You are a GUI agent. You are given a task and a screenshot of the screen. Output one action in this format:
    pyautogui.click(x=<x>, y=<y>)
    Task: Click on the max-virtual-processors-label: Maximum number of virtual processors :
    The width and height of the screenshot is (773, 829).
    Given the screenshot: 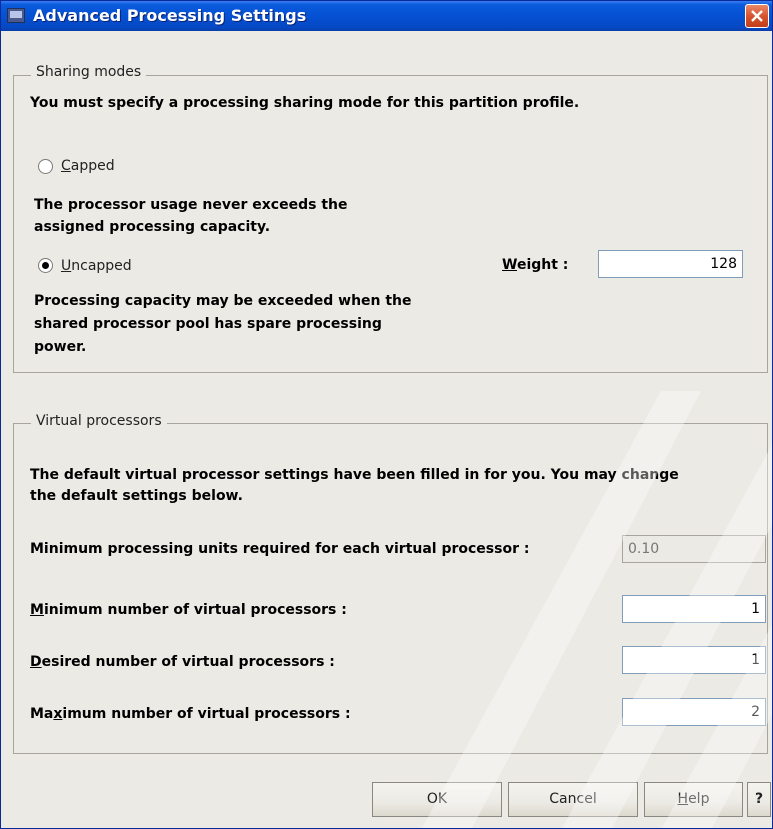 What is the action you would take?
    pyautogui.click(x=190, y=714)
    